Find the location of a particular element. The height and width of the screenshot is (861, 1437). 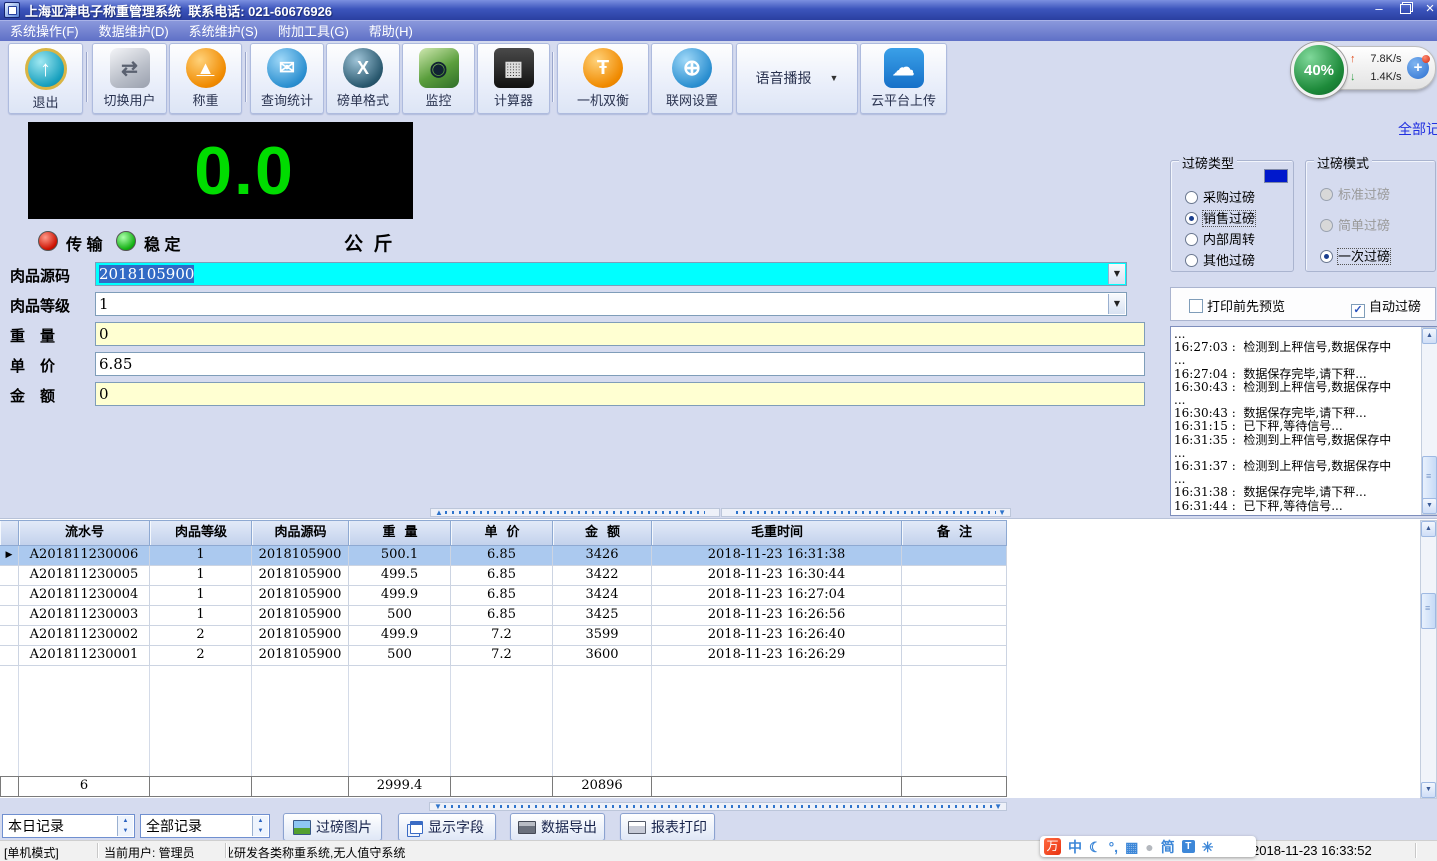

chinese-mode-icon: 中 is located at coordinates (1075, 847).